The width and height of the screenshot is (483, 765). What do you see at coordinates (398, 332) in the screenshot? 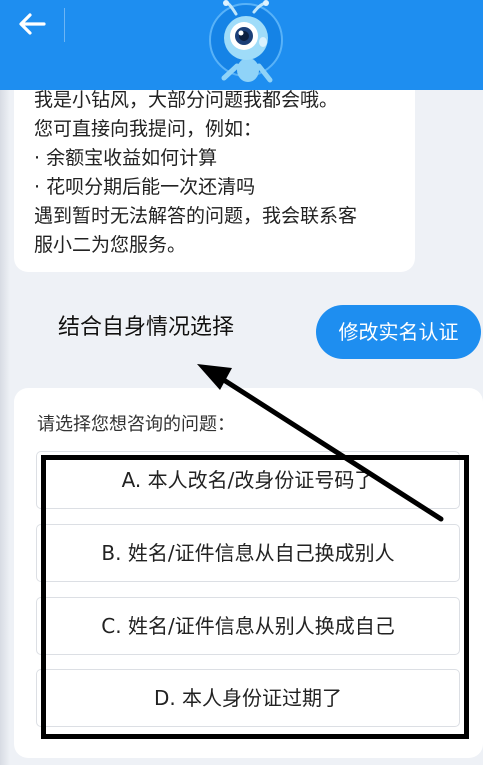
I see `user-message-bubble: 修改实名认证` at bounding box center [398, 332].